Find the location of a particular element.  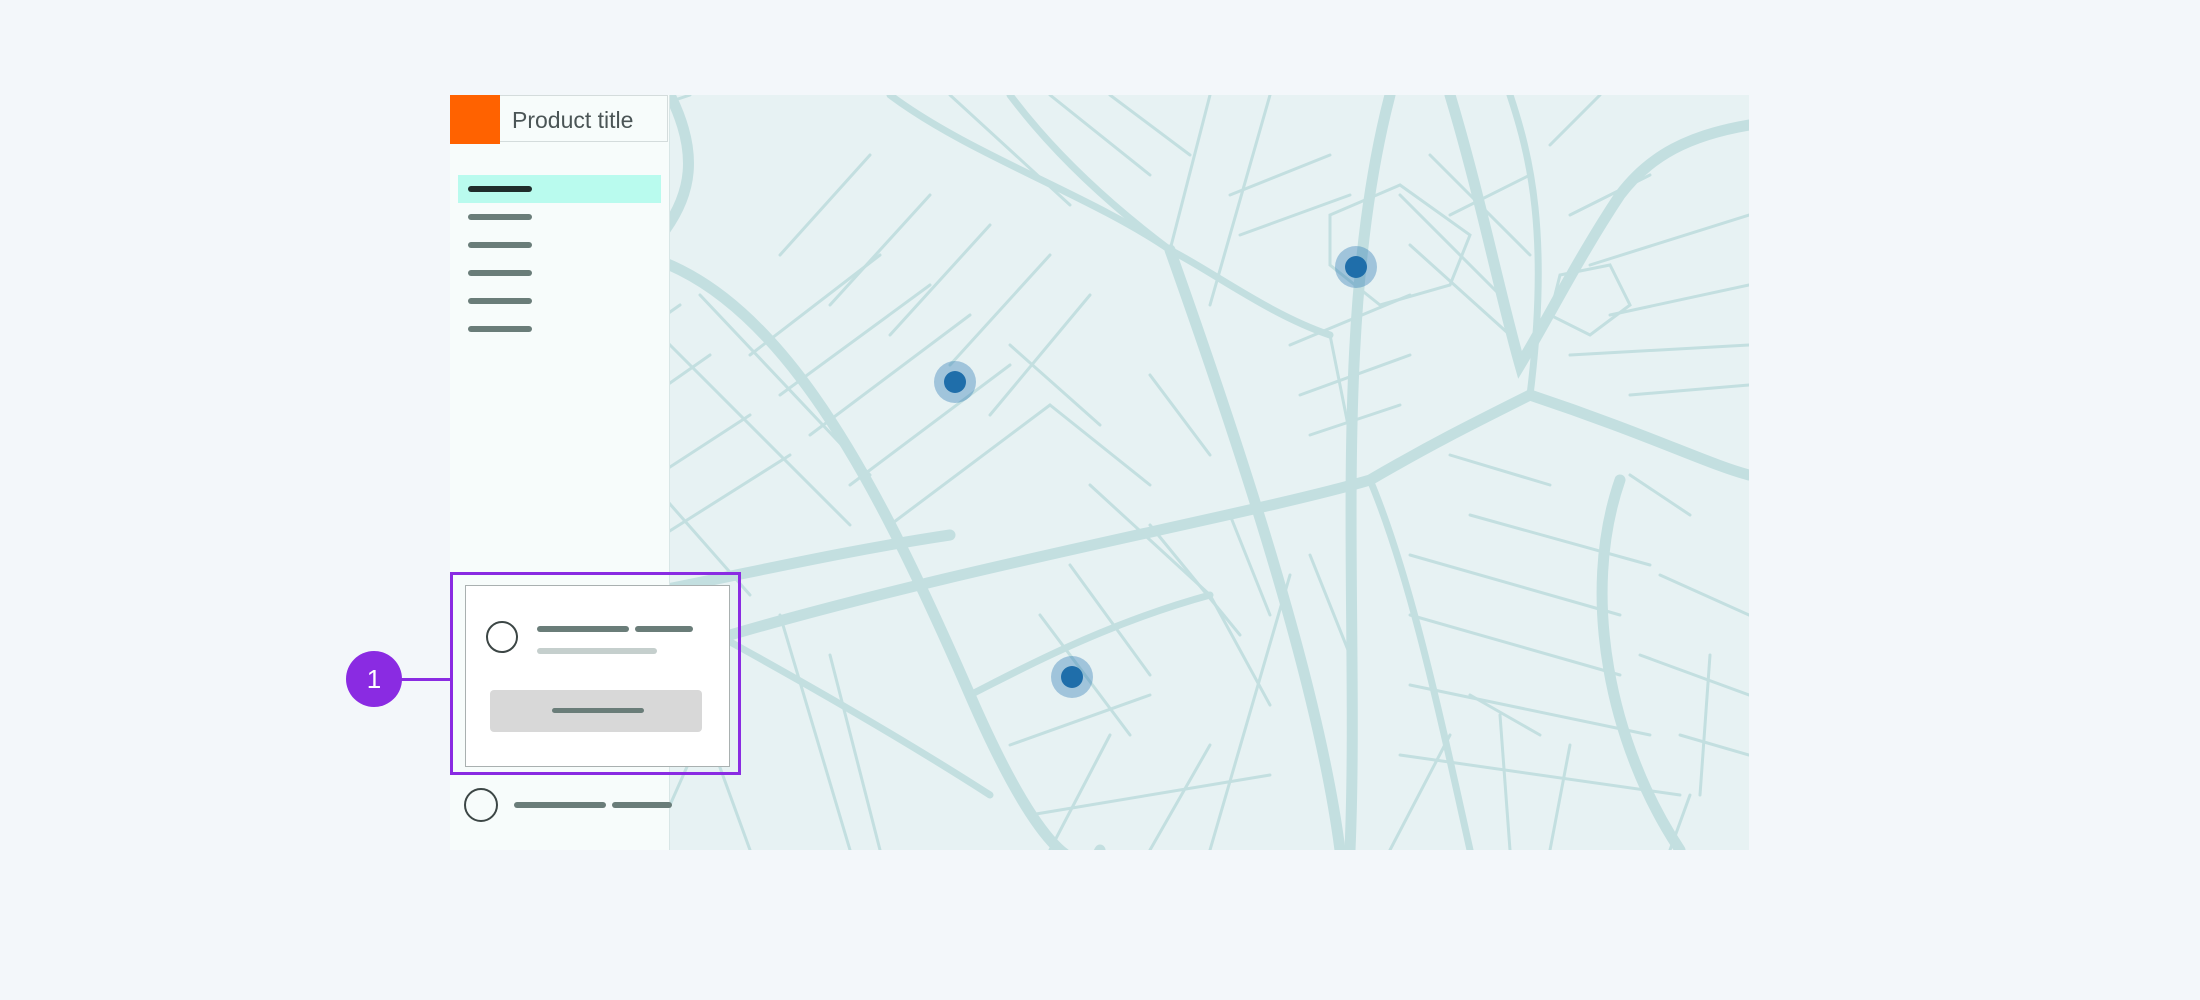

user-name-placeholder is located at coordinates (560, 805).